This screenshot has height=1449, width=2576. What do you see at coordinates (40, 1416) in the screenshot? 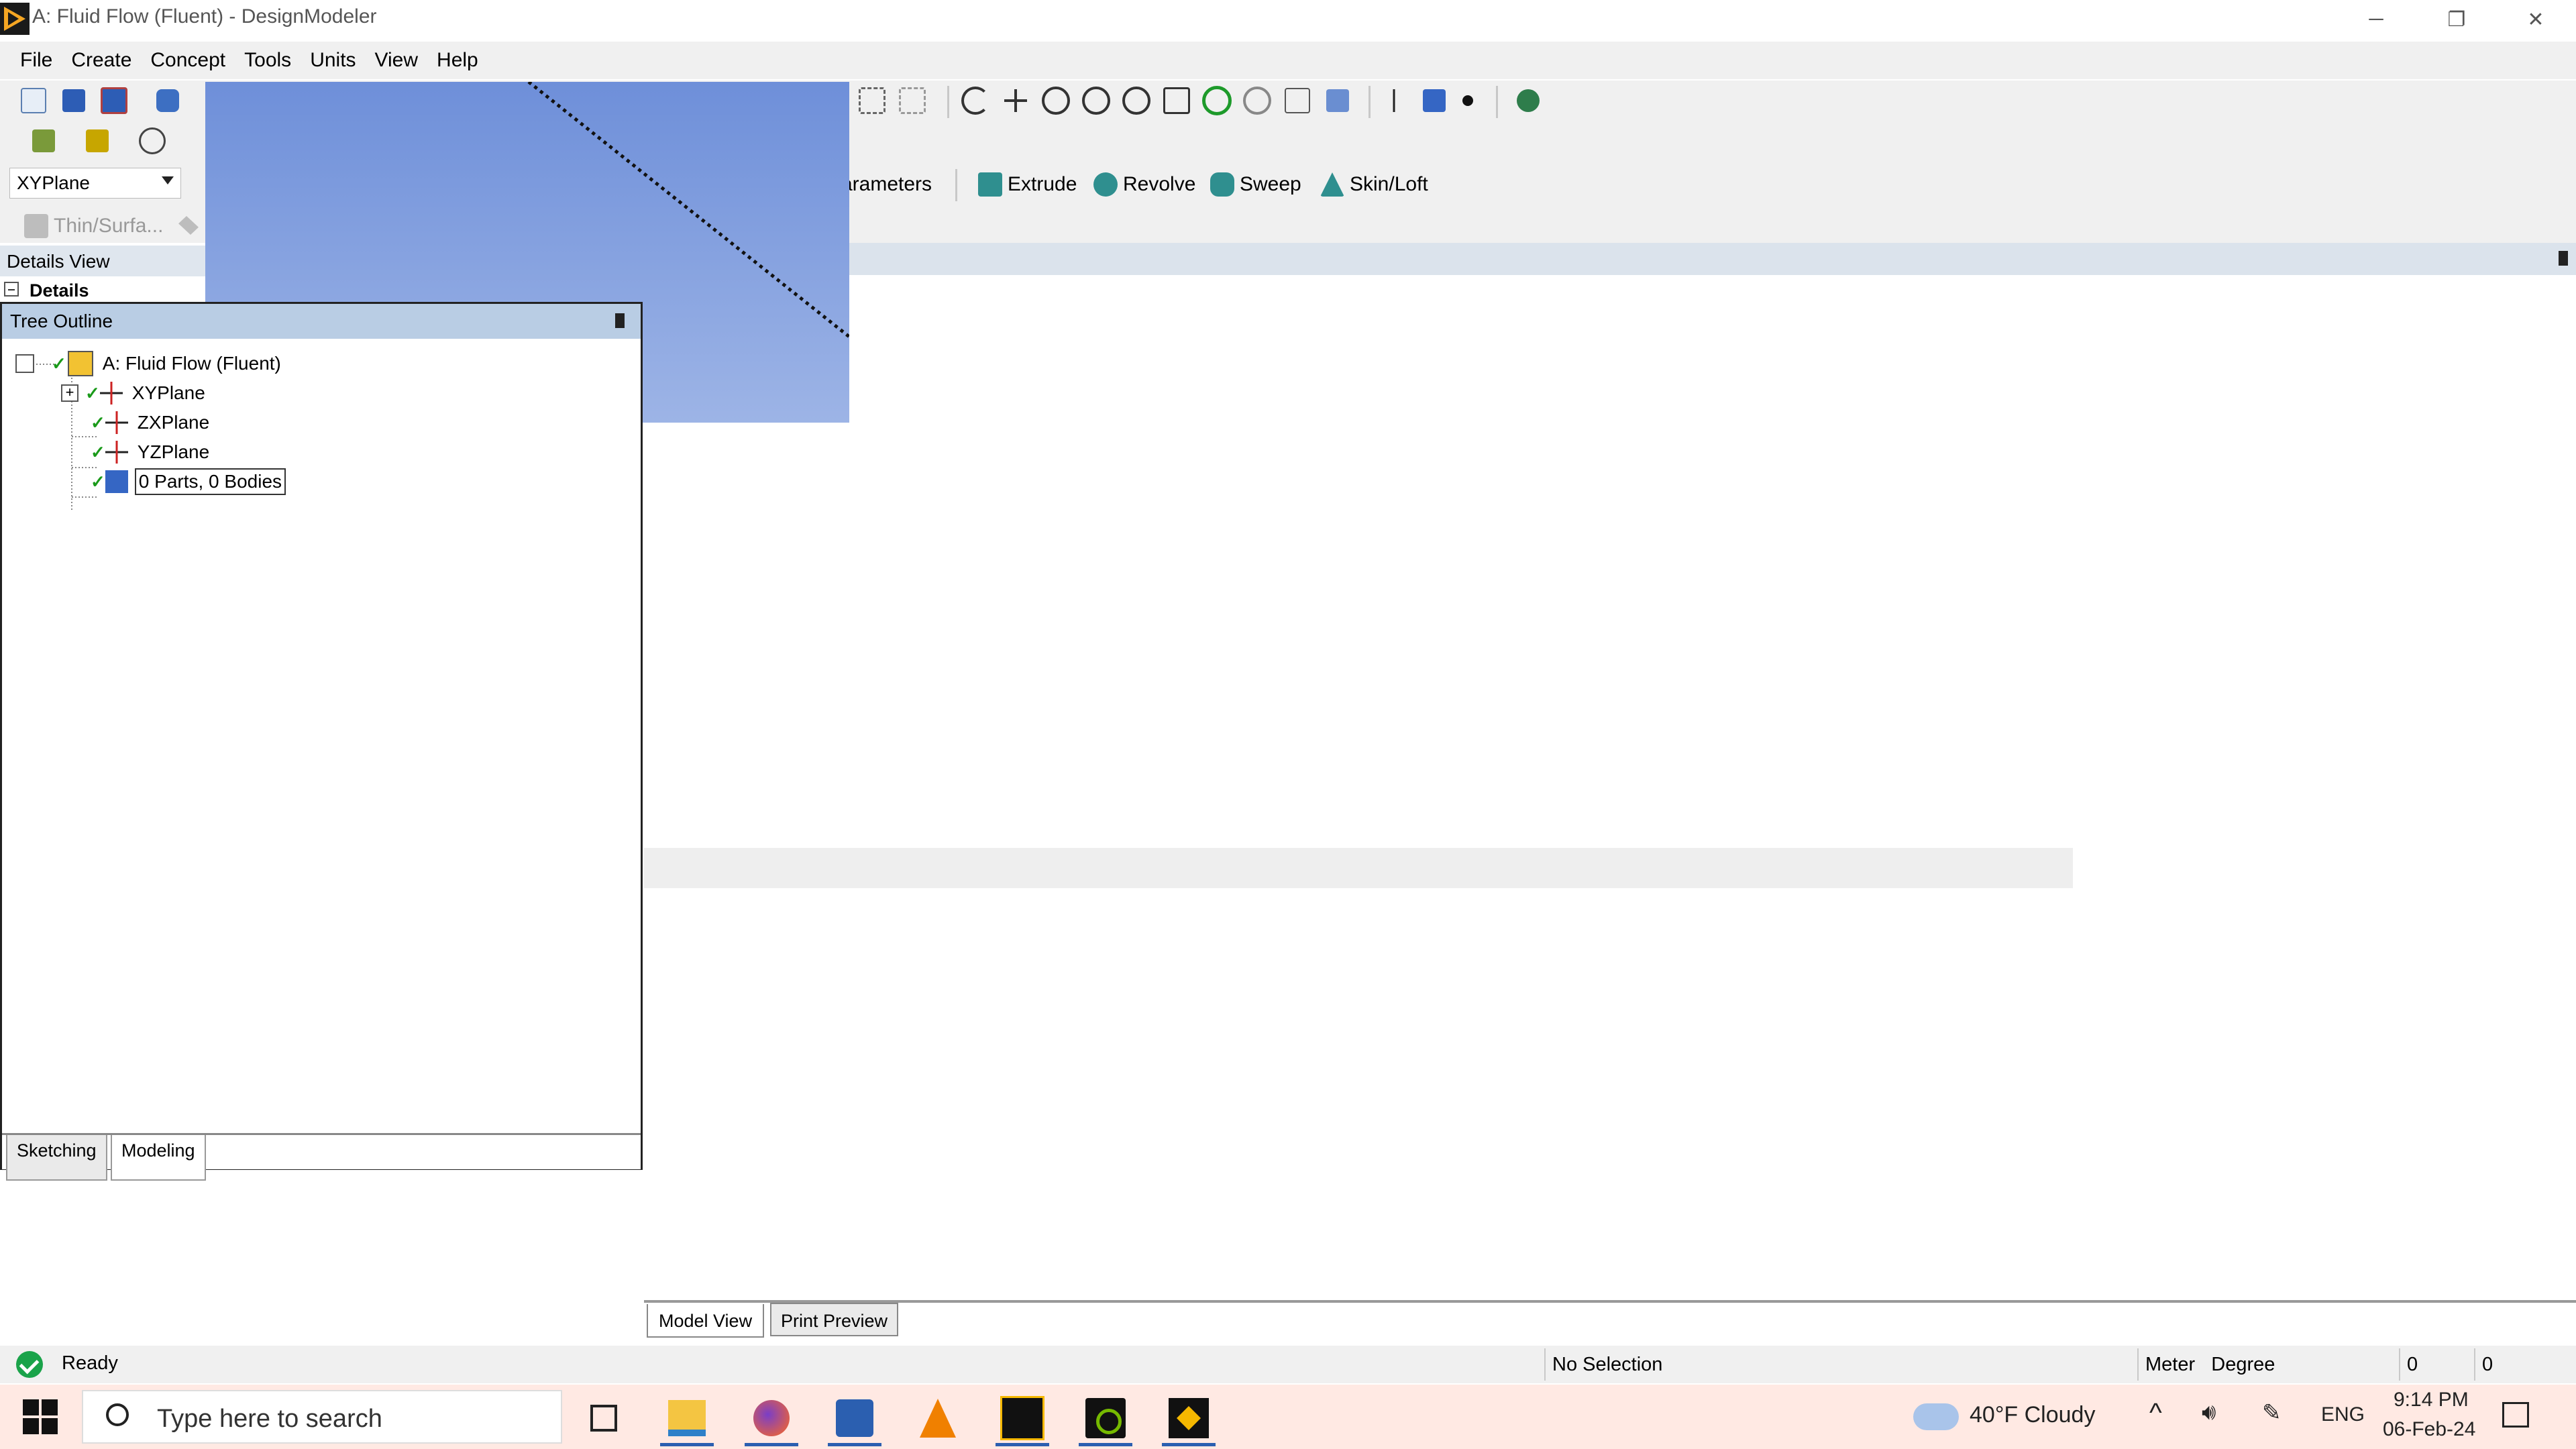
I see `windows-start-icon` at bounding box center [40, 1416].